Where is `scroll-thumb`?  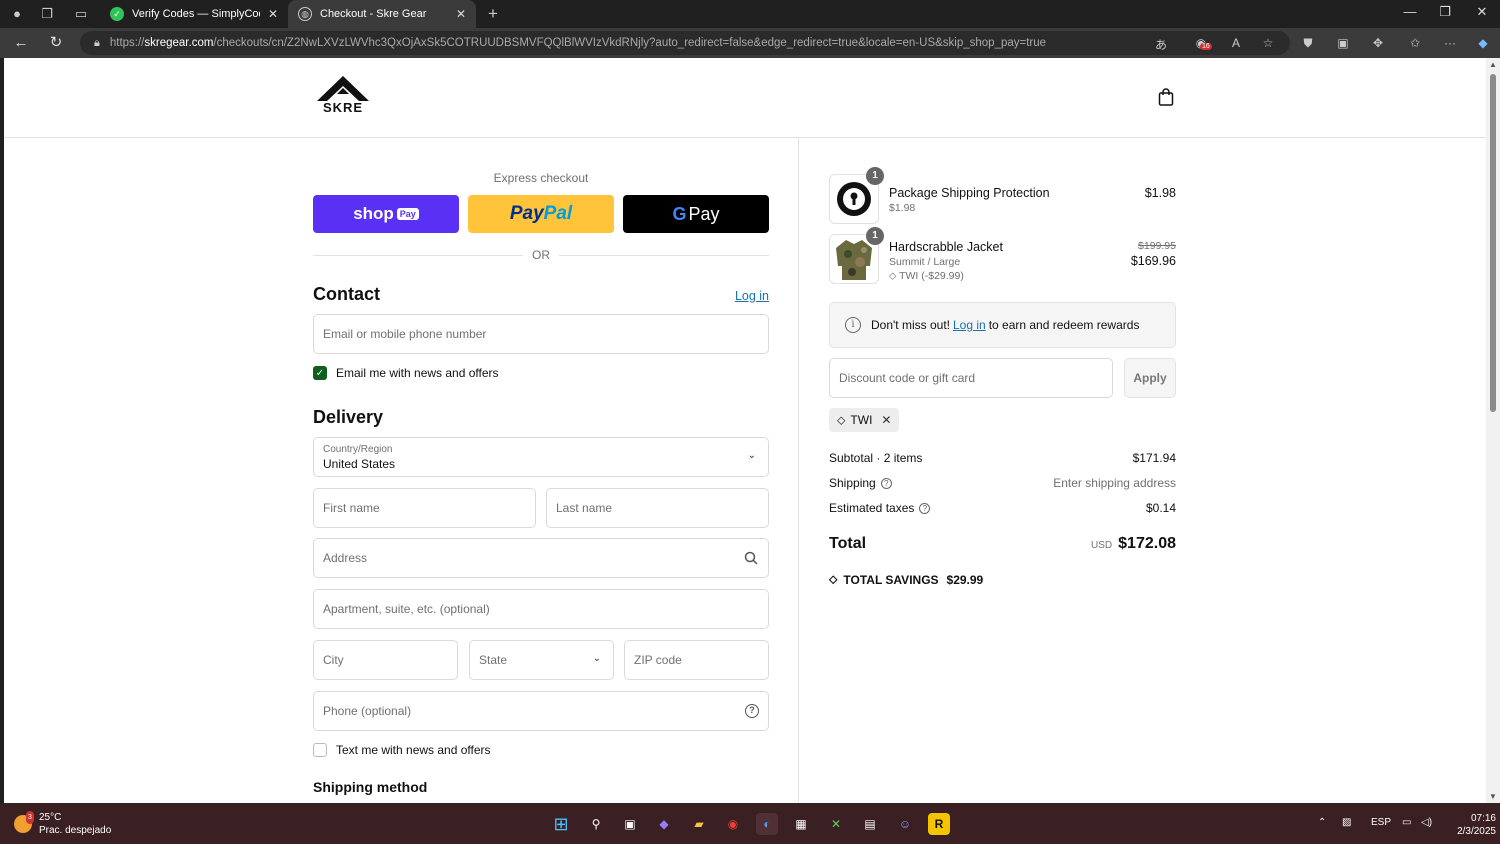 scroll-thumb is located at coordinates (1493, 243).